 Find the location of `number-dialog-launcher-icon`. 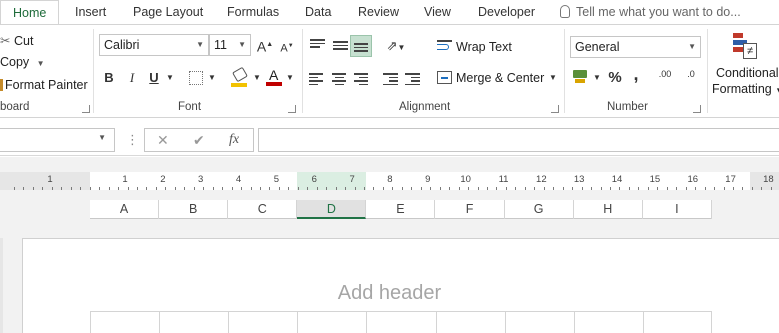

number-dialog-launcher-icon is located at coordinates (697, 109).